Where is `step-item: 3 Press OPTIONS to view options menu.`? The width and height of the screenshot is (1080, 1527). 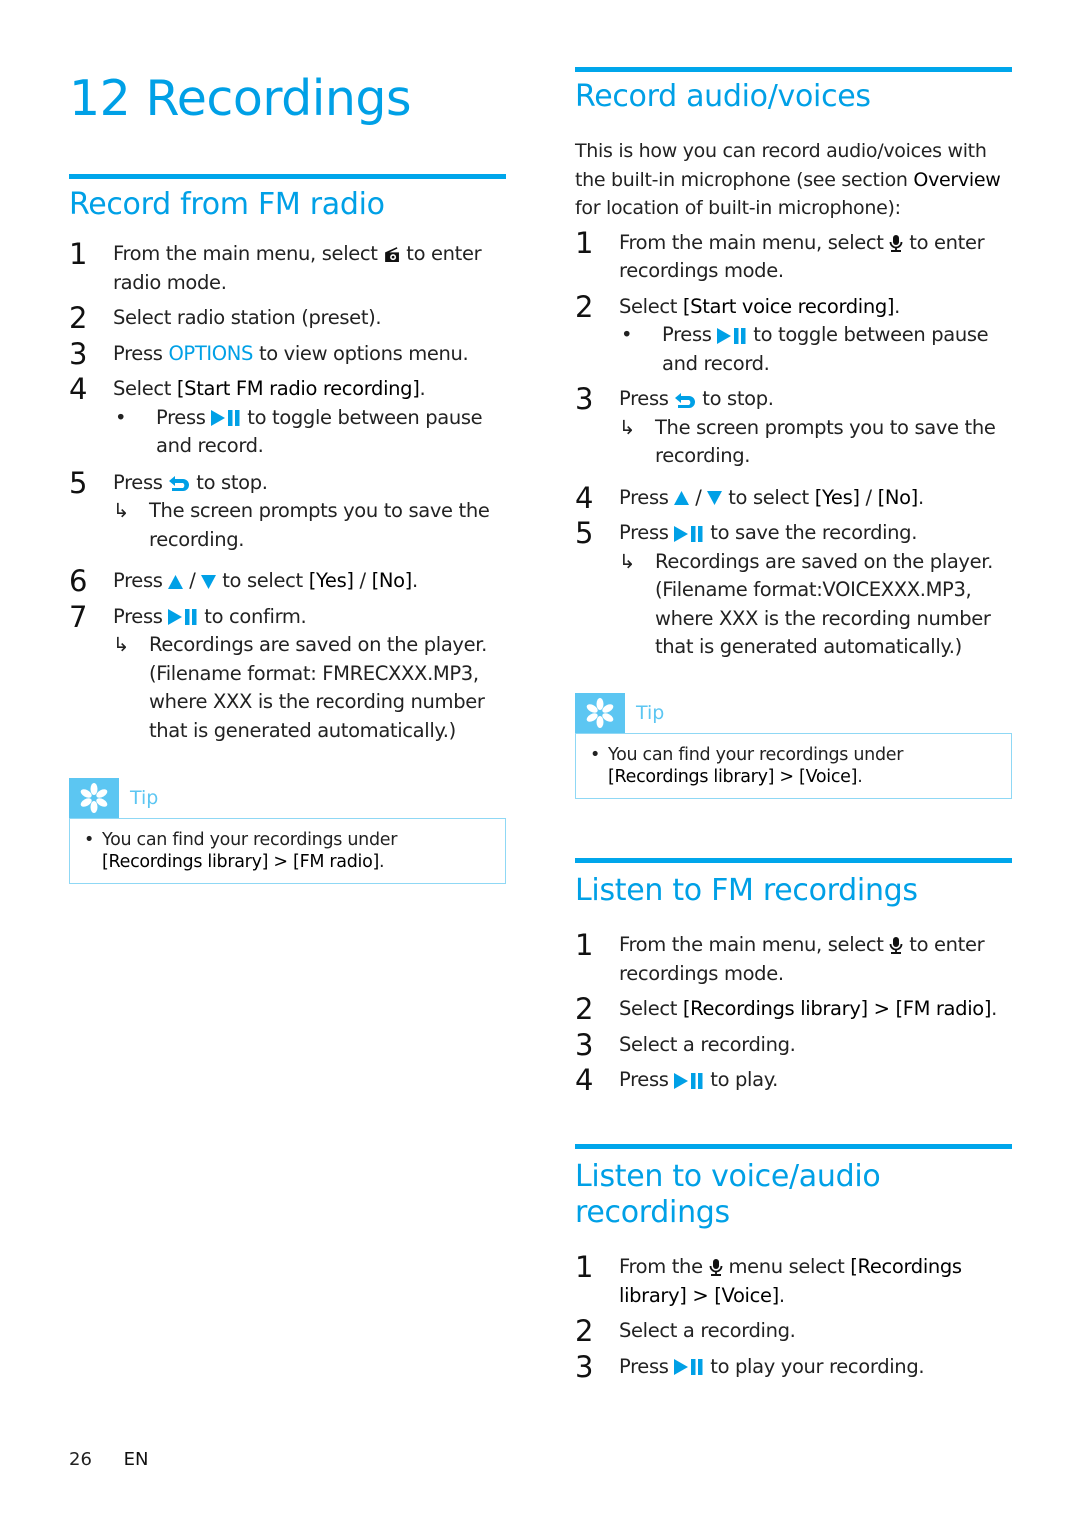
step-item: 3 Press OPTIONS to view options menu. is located at coordinates (287, 353).